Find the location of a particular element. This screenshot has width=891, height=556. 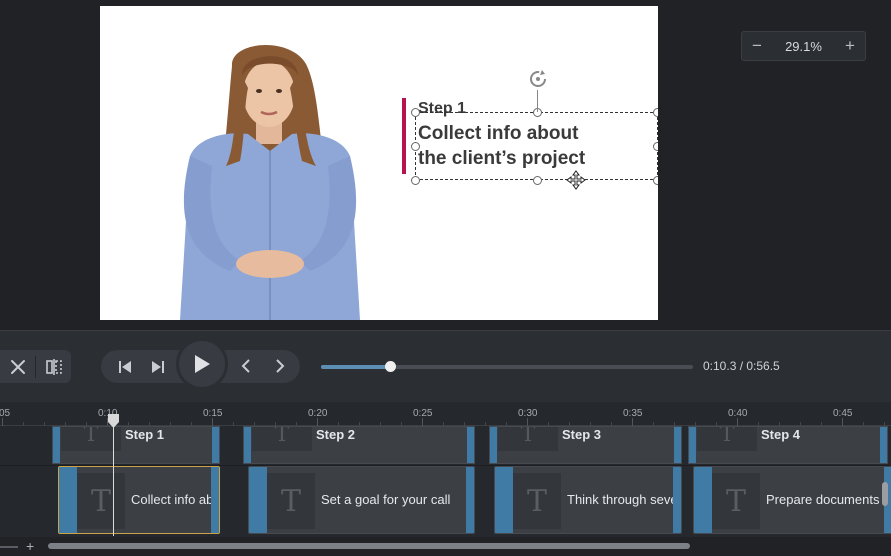

ruler-label: 0:35 is located at coordinates (633, 413).